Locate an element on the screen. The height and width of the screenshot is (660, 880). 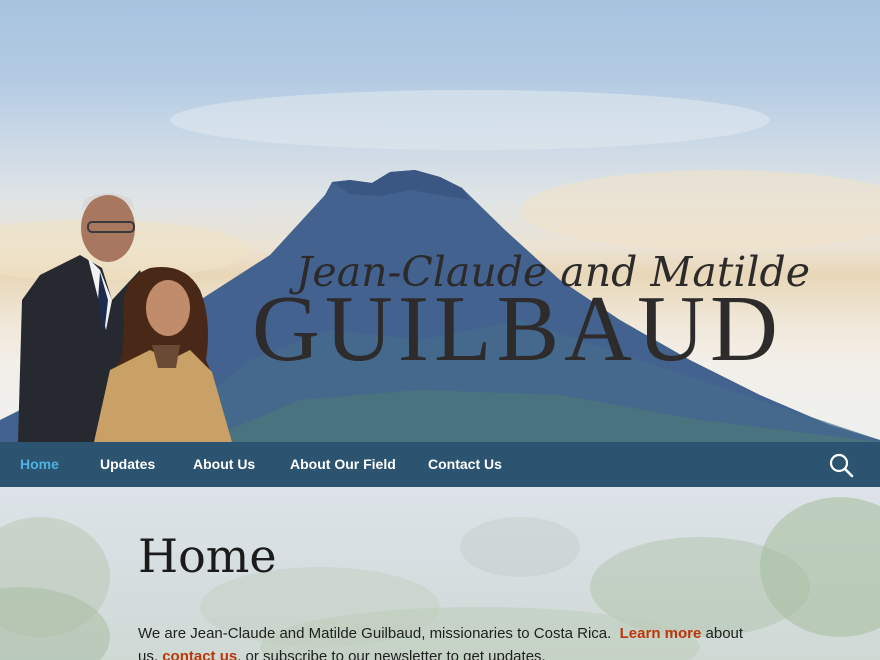
page-title: Home is located at coordinates (207, 556).